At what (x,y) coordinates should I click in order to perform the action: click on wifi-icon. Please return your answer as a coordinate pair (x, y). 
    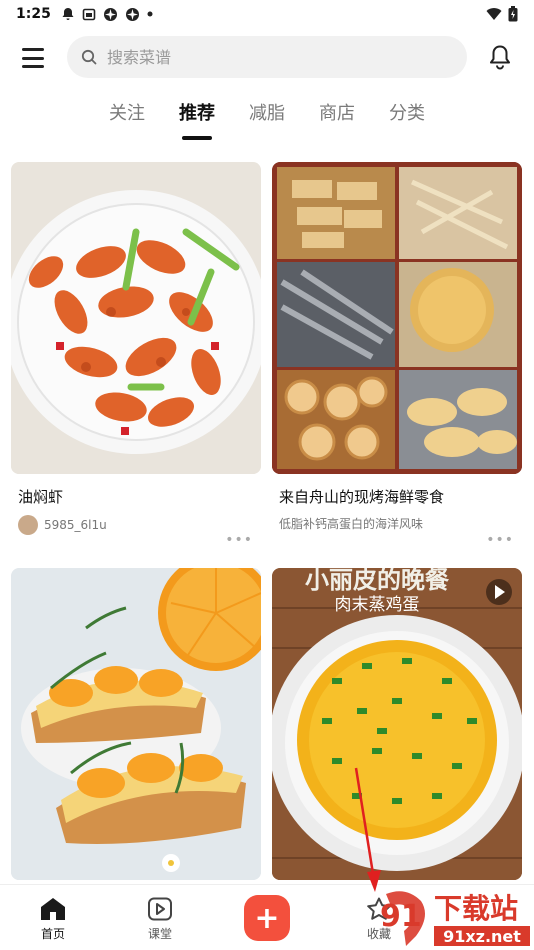
    Looking at the image, I should click on (494, 13).